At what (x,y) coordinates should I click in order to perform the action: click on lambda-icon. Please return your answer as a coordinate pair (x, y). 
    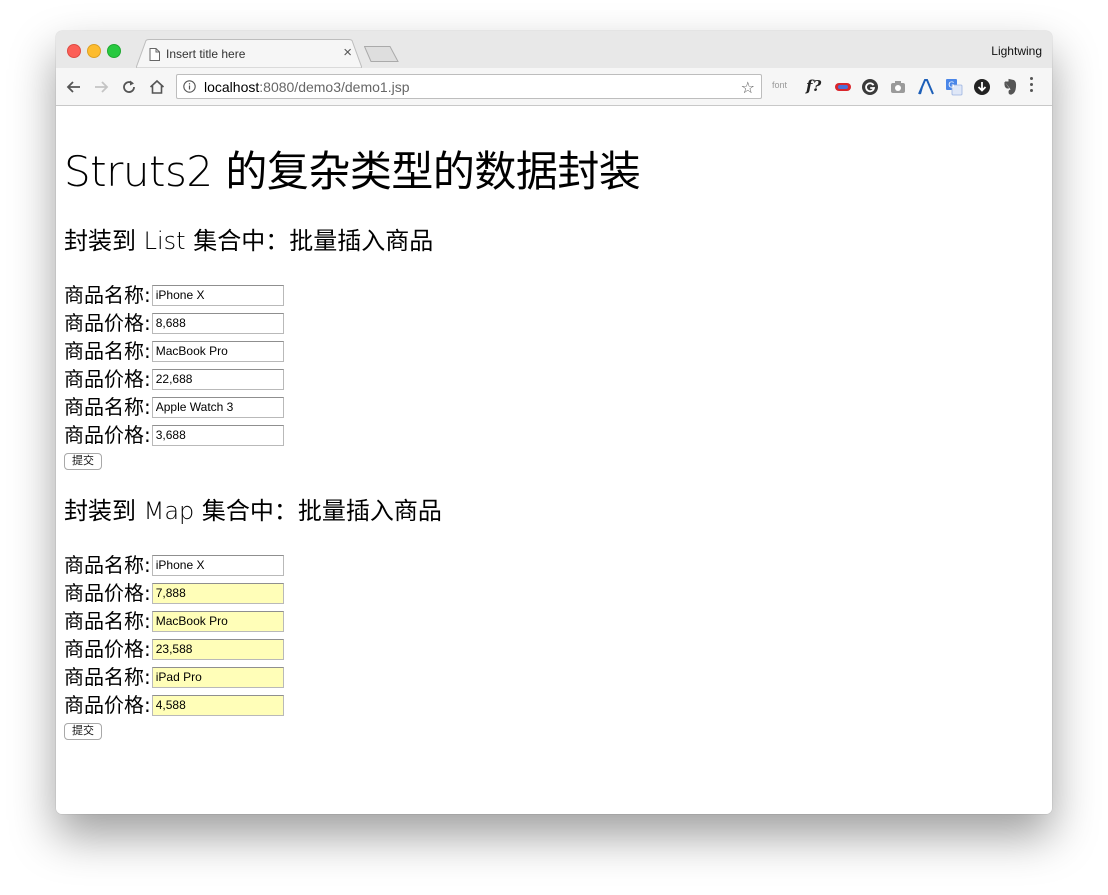
    Looking at the image, I should click on (926, 87).